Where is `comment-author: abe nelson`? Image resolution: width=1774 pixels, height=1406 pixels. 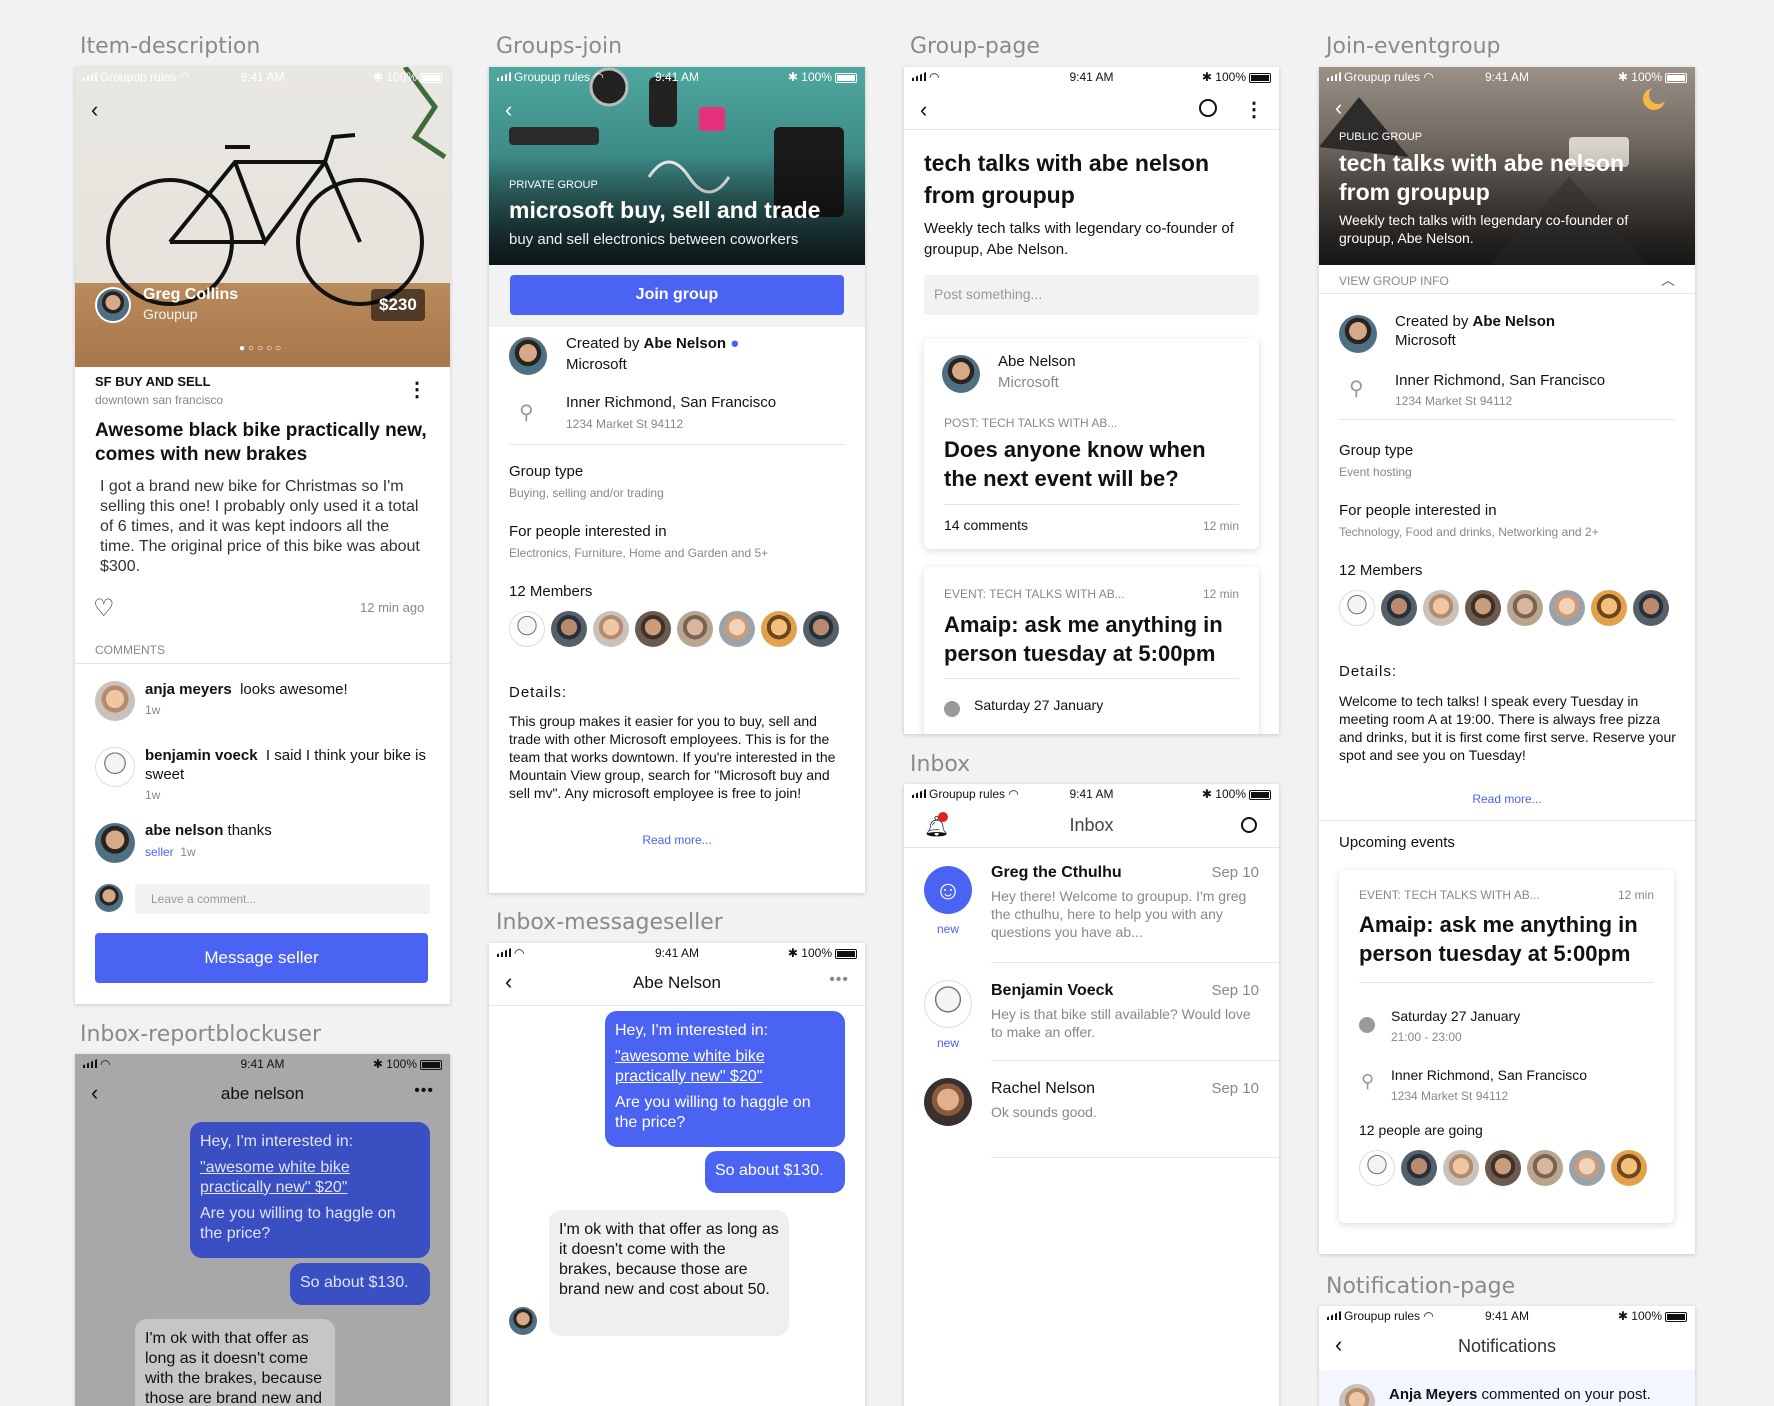 comment-author: abe nelson is located at coordinates (184, 830).